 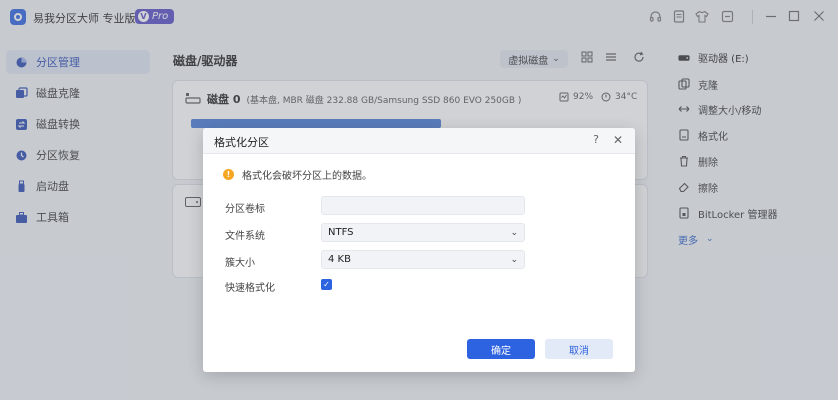 What do you see at coordinates (245, 209) in the screenshot?
I see `volume-label-label: 分区卷标` at bounding box center [245, 209].